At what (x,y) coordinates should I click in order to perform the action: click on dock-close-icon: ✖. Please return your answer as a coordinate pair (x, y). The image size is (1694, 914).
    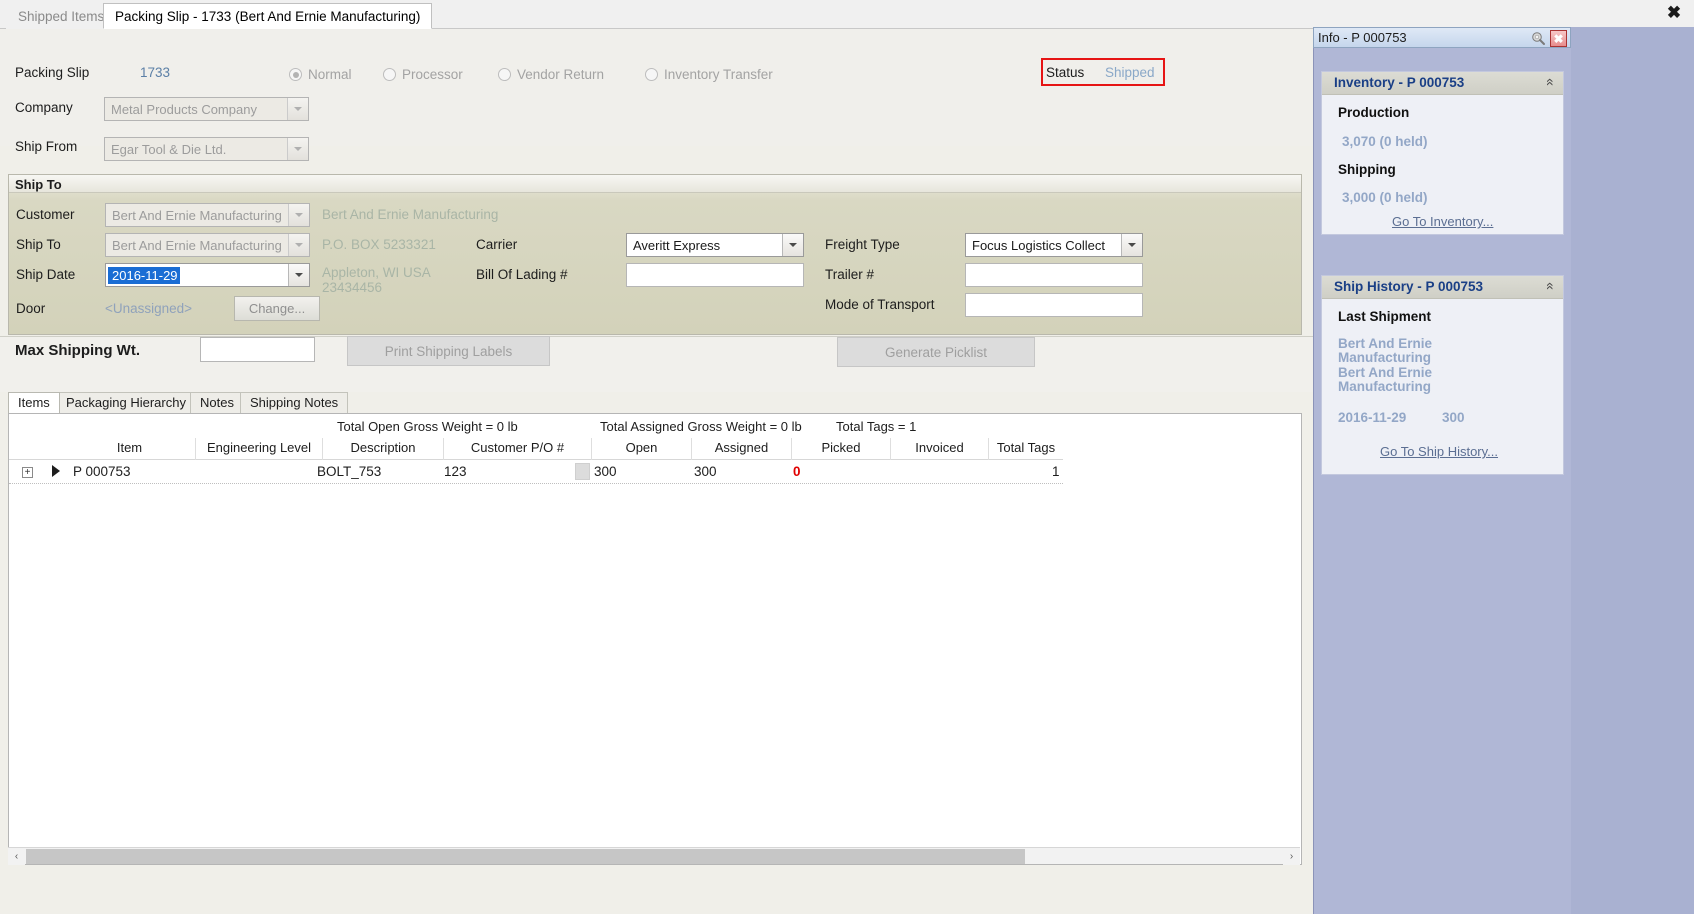
    Looking at the image, I should click on (1558, 38).